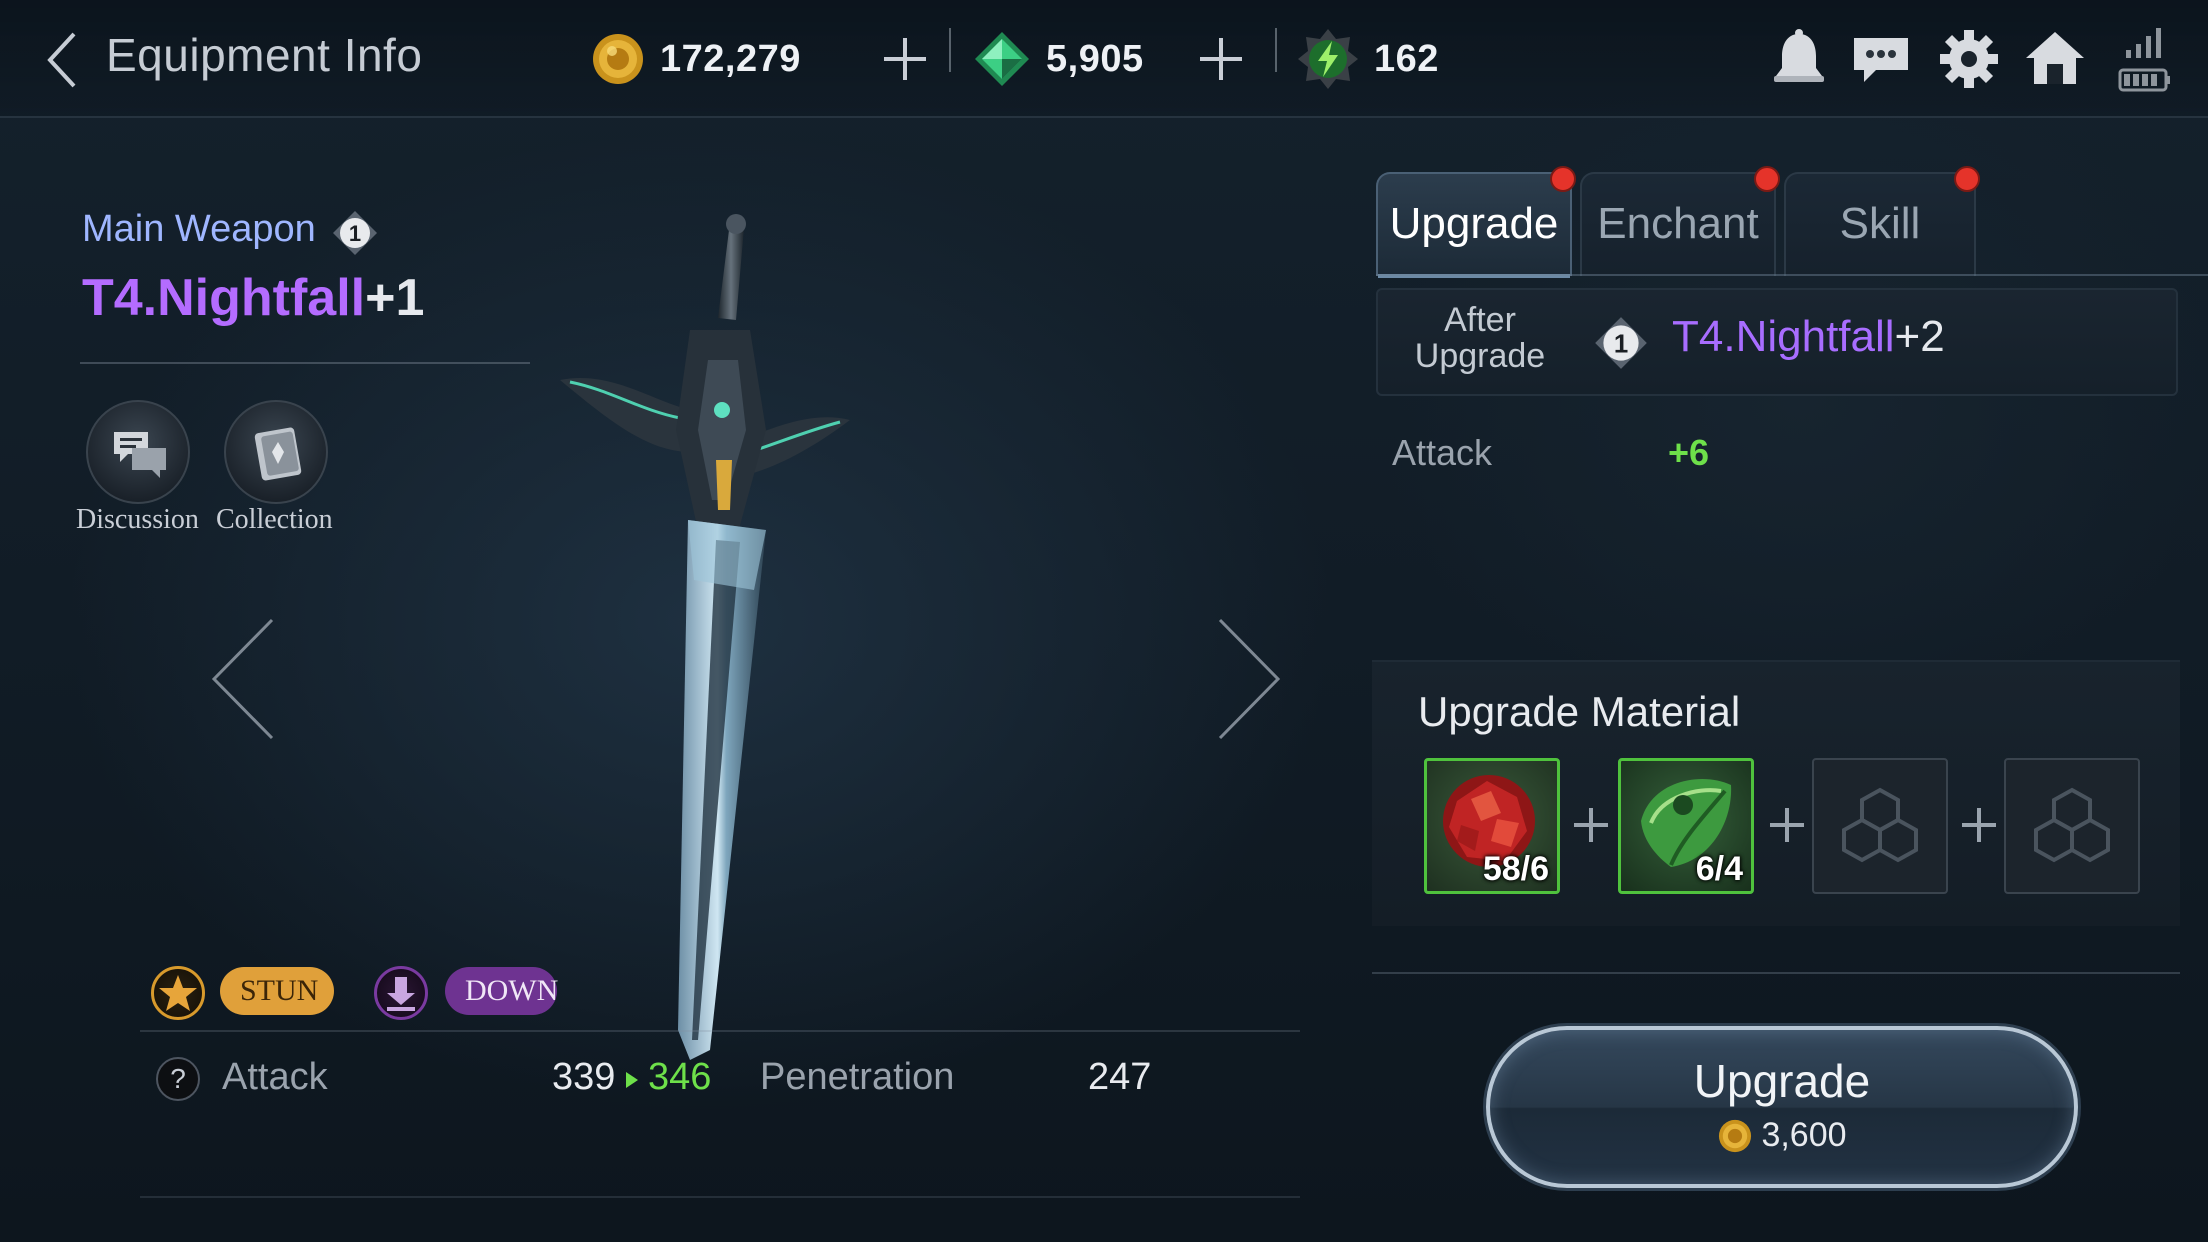 Image resolution: width=2208 pixels, height=1242 pixels. What do you see at coordinates (1689, 452) in the screenshot?
I see `after-attack-delta: +6` at bounding box center [1689, 452].